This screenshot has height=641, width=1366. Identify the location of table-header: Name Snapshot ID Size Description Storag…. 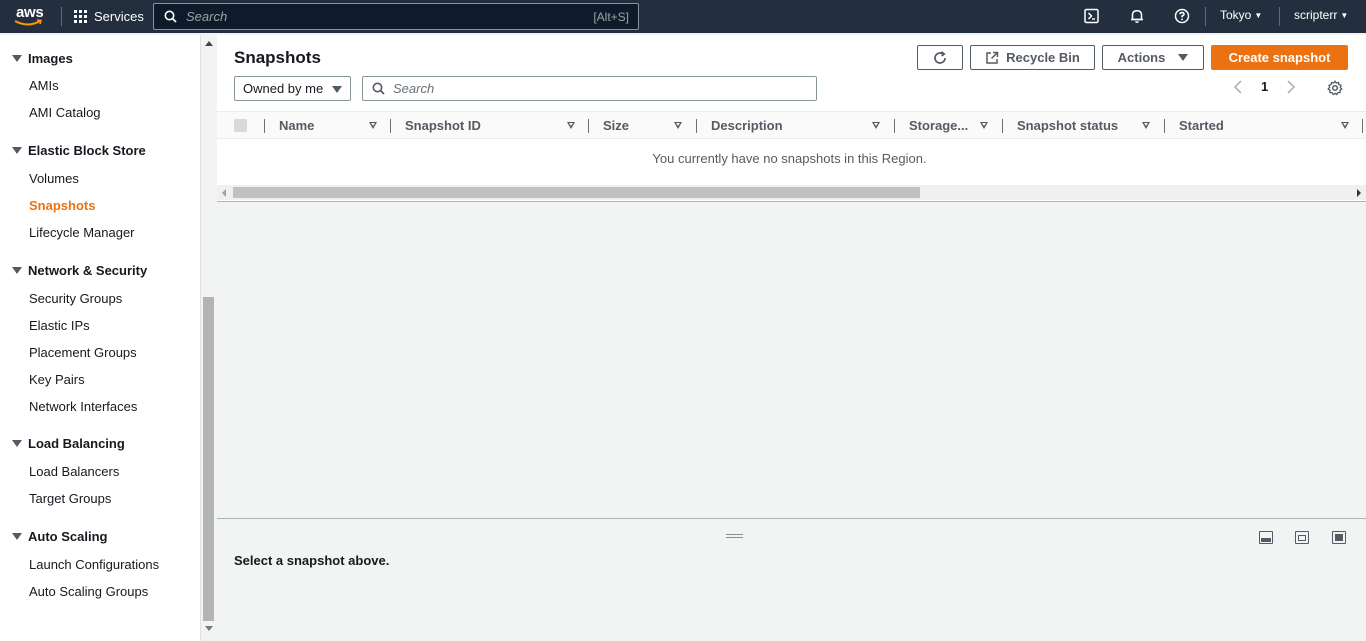
(791, 125).